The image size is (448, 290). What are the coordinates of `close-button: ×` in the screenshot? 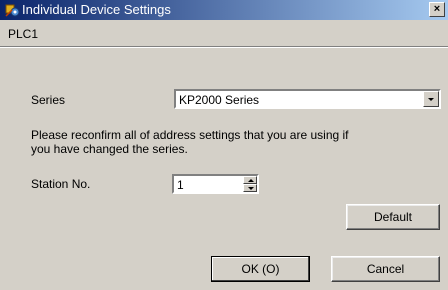 It's located at (437, 9).